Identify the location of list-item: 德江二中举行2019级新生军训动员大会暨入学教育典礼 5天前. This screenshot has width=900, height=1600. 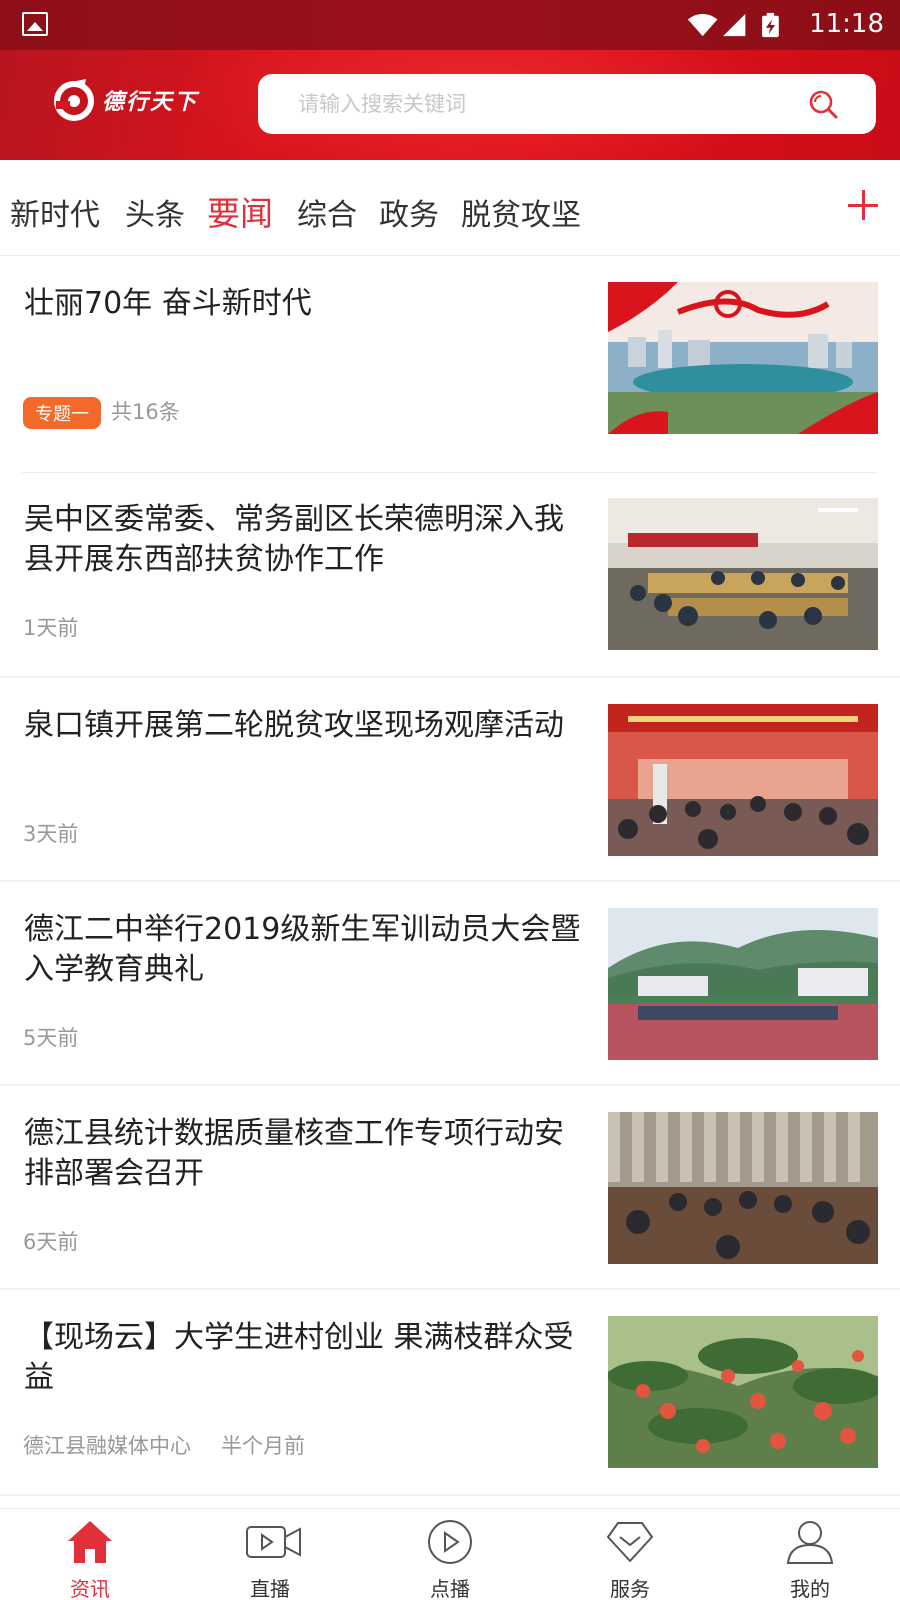
(450, 984).